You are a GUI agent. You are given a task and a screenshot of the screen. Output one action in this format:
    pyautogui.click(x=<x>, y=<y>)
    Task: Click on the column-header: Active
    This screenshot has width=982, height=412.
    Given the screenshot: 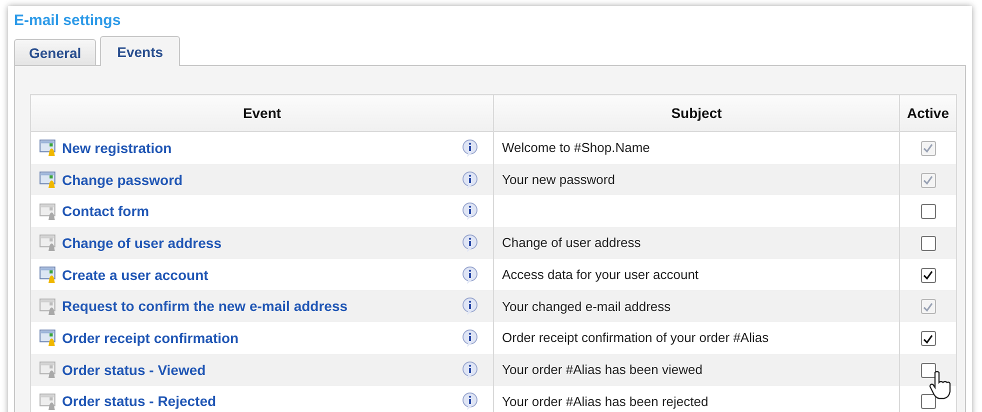 What is the action you would take?
    pyautogui.click(x=928, y=113)
    